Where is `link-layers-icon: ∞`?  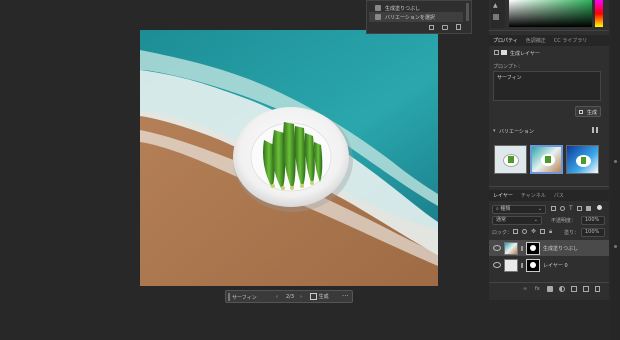
link-layers-icon: ∞ is located at coordinates (525, 289).